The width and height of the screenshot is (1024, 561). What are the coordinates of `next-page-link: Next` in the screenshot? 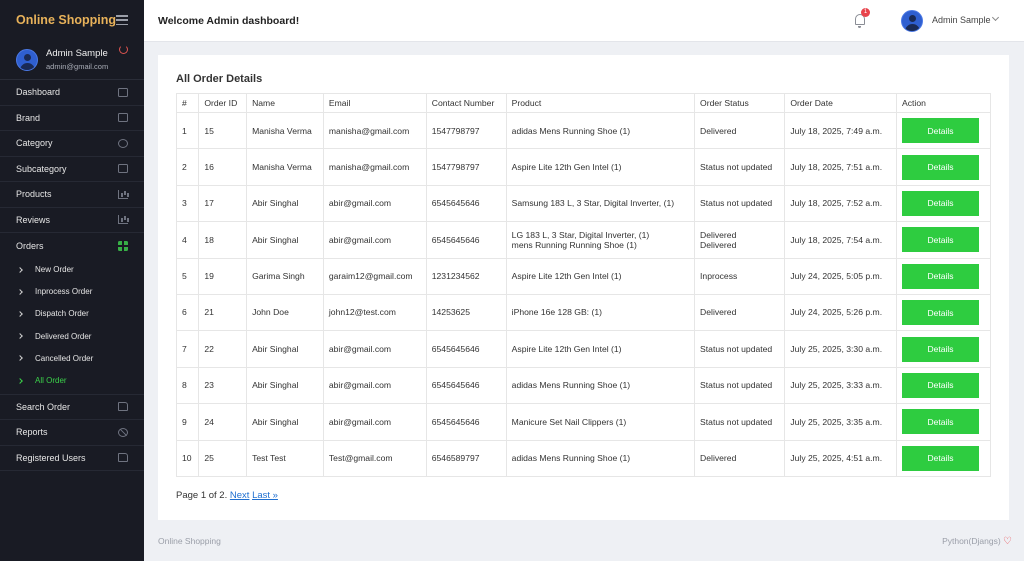 It's located at (240, 495).